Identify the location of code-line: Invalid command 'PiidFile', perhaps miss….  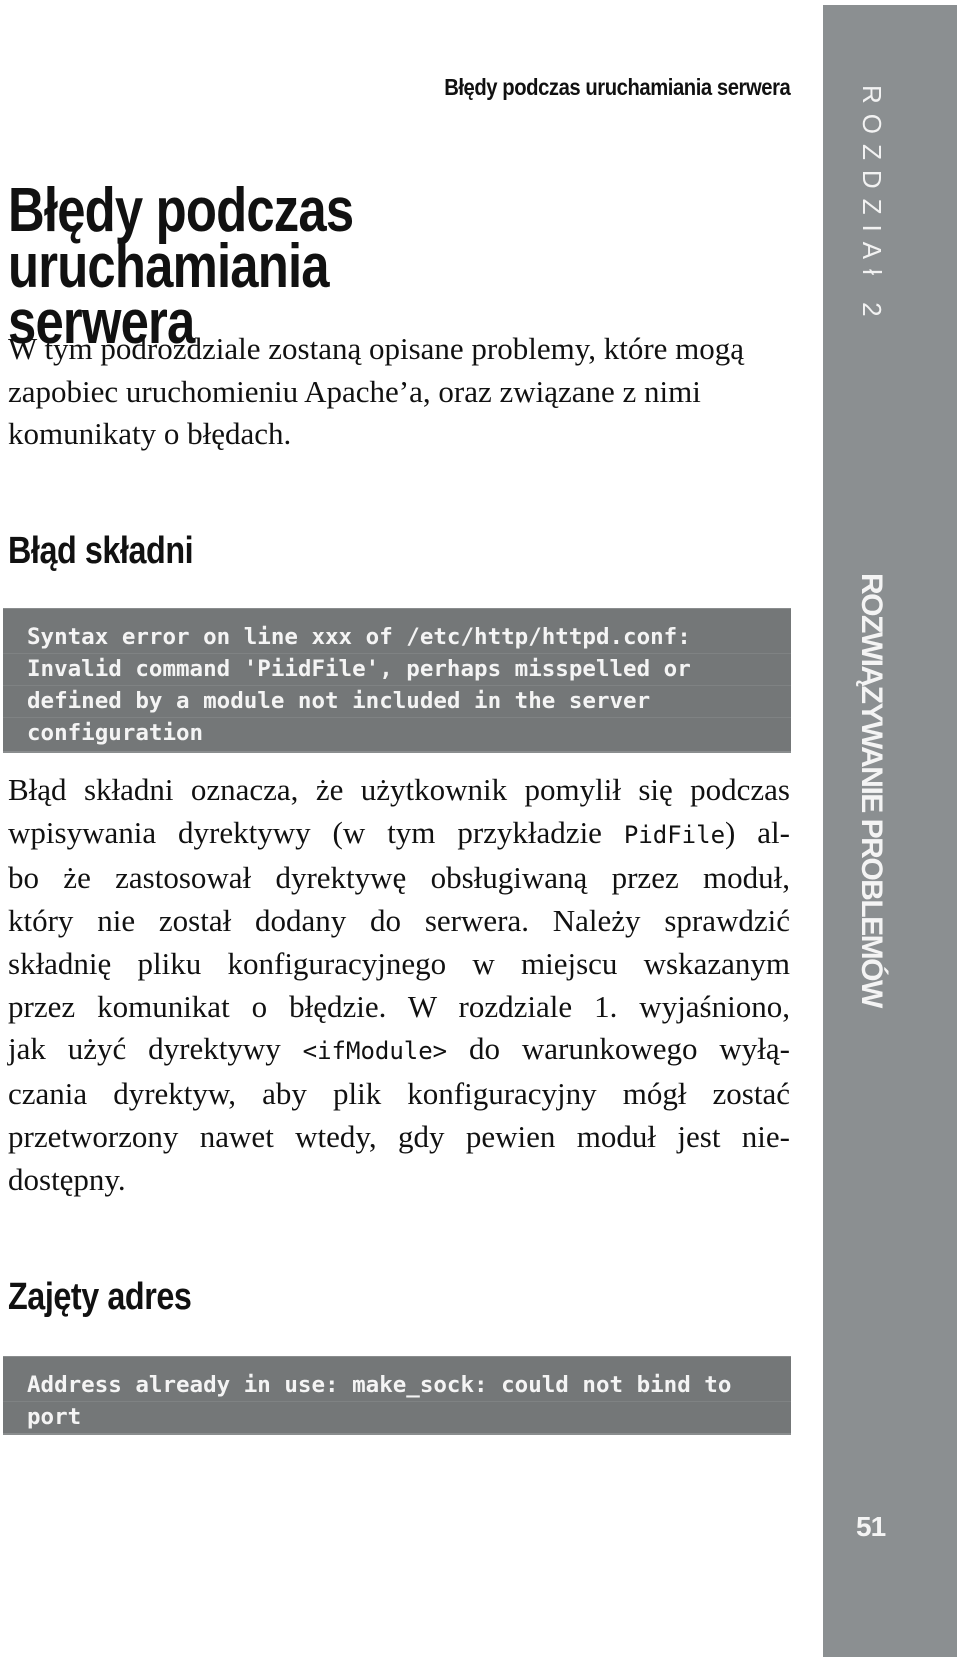
(397, 670).